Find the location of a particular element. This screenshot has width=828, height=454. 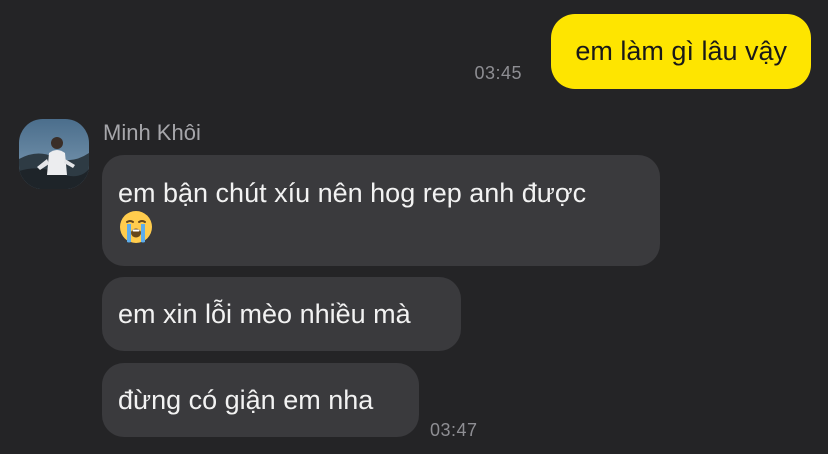

incoming-message-bubble: đừng có giận em nha is located at coordinates (260, 400).